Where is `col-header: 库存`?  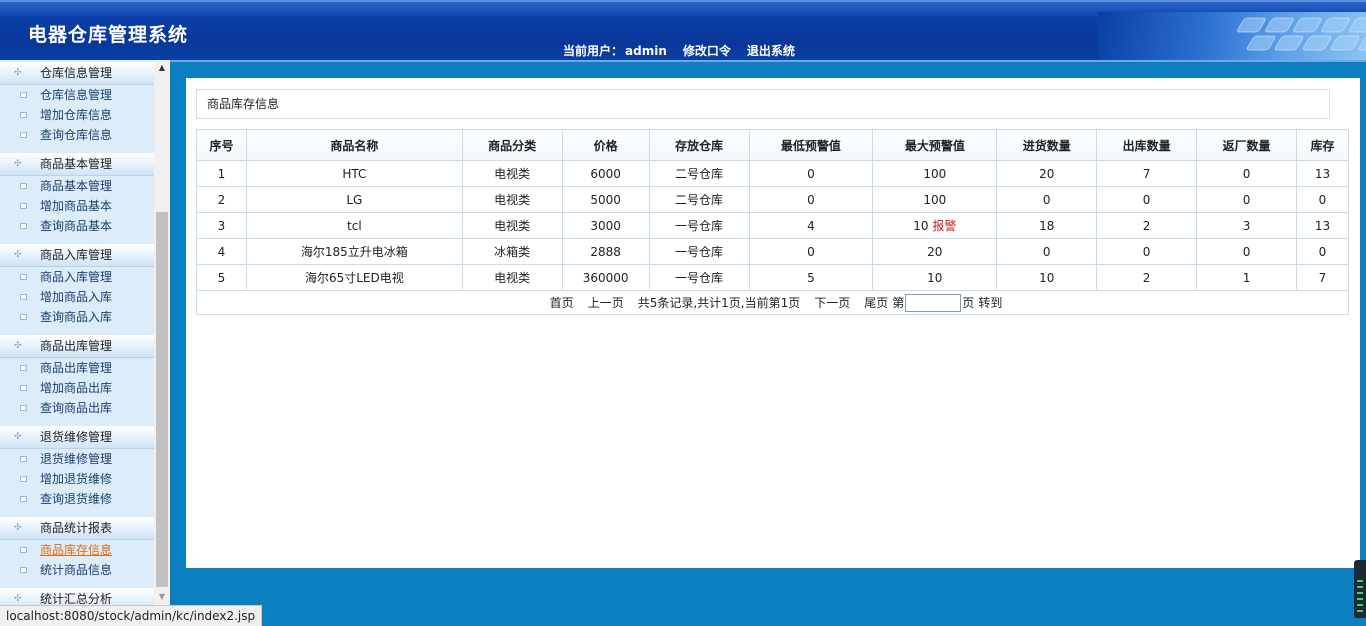 col-header: 库存 is located at coordinates (1322, 145).